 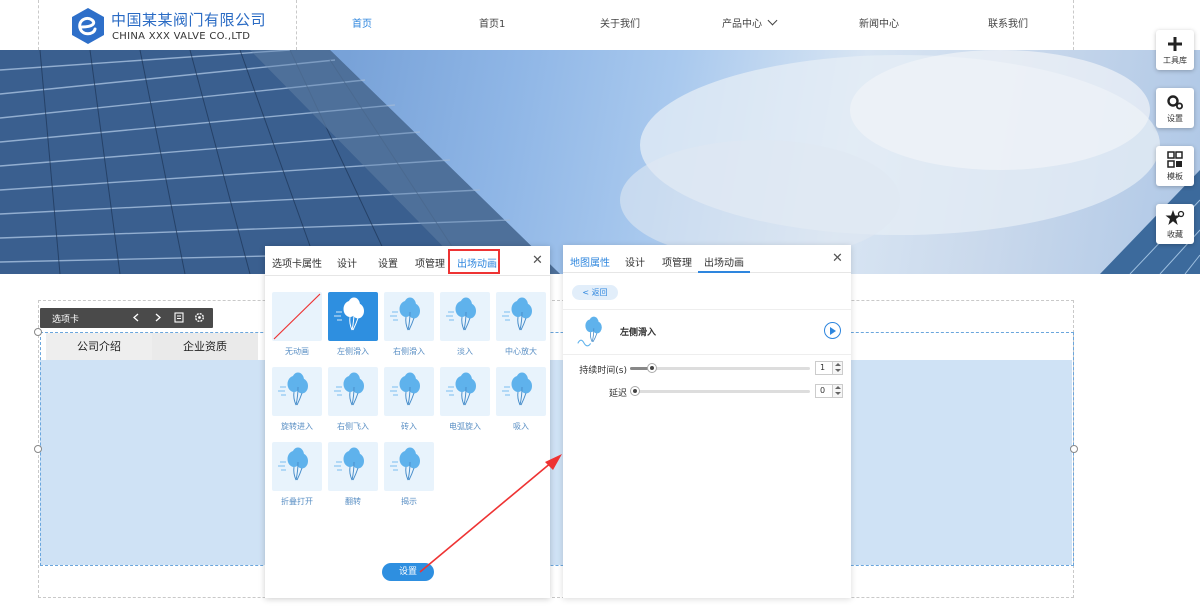 What do you see at coordinates (724, 261) in the screenshot?
I see `panel2-tab-entrance-animation: 出场动画` at bounding box center [724, 261].